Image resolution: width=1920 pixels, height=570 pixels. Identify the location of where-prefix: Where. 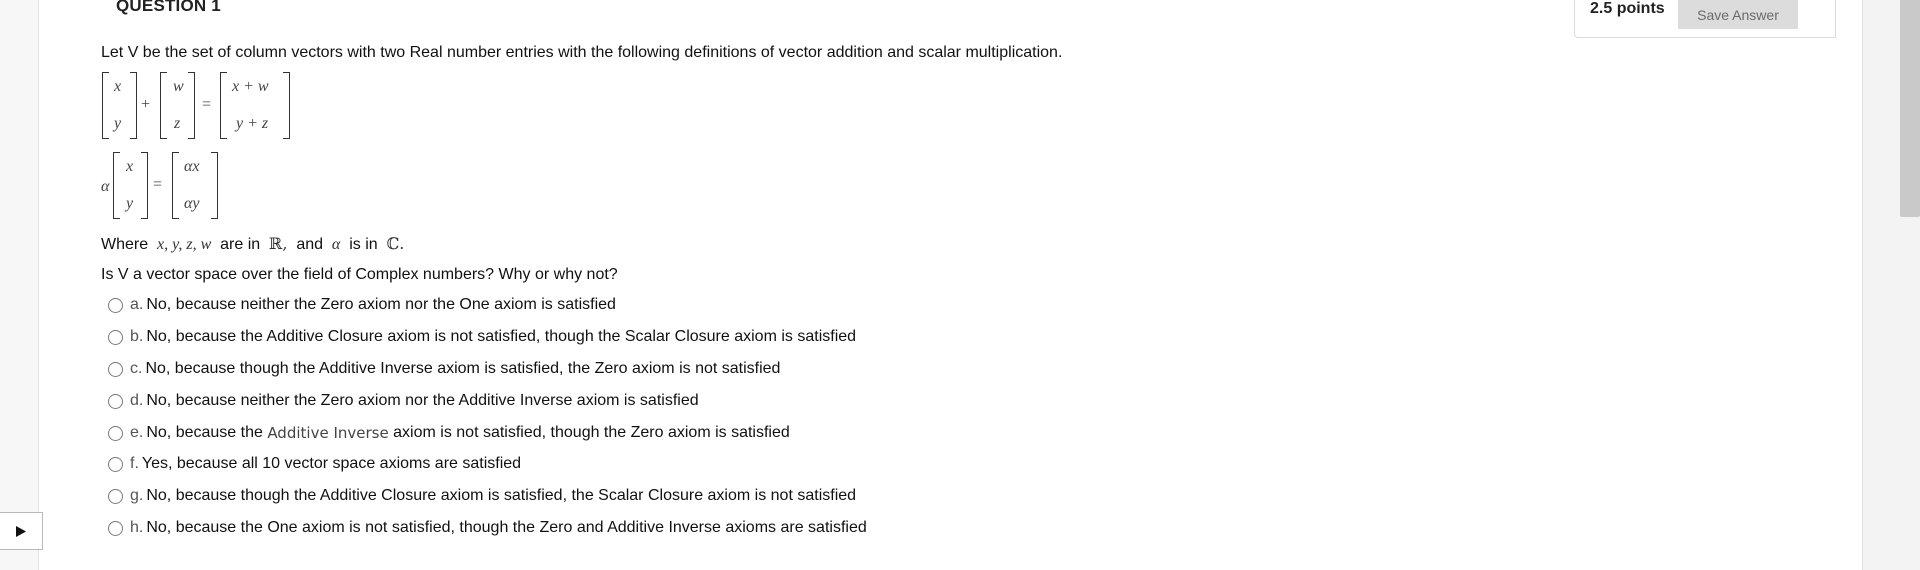
(125, 244).